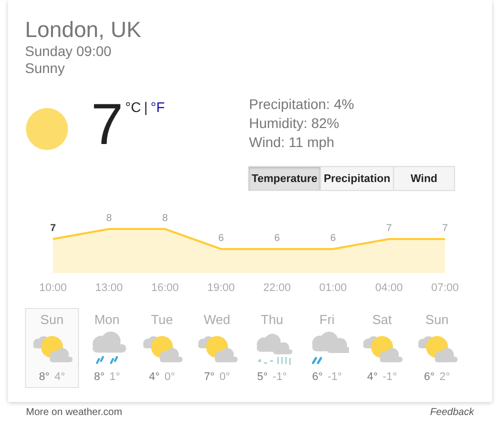 The image size is (500, 423). What do you see at coordinates (133, 107) in the screenshot?
I see `unit-toggle: °C` at bounding box center [133, 107].